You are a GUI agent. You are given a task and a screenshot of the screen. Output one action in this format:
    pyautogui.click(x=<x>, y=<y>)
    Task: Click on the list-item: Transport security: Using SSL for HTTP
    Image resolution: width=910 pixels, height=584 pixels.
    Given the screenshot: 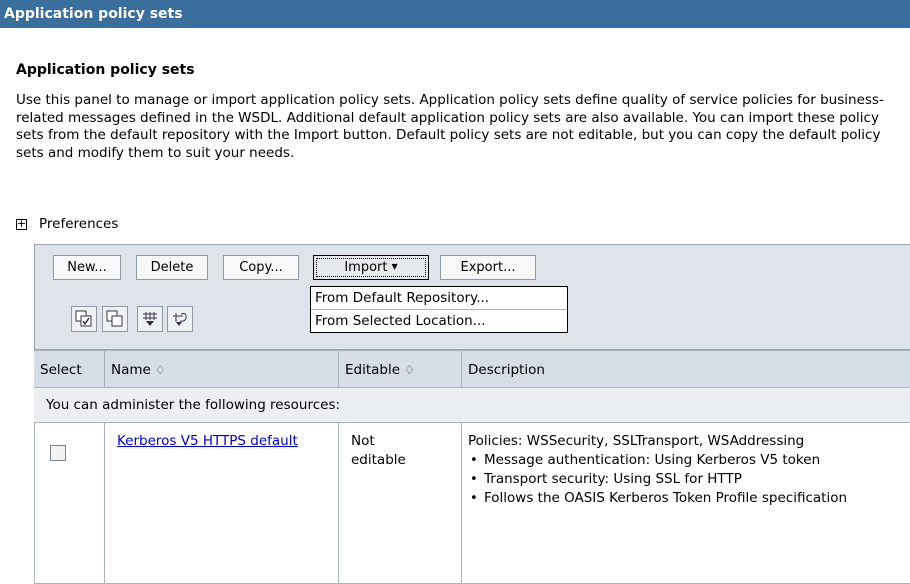 What is the action you would take?
    pyautogui.click(x=689, y=479)
    